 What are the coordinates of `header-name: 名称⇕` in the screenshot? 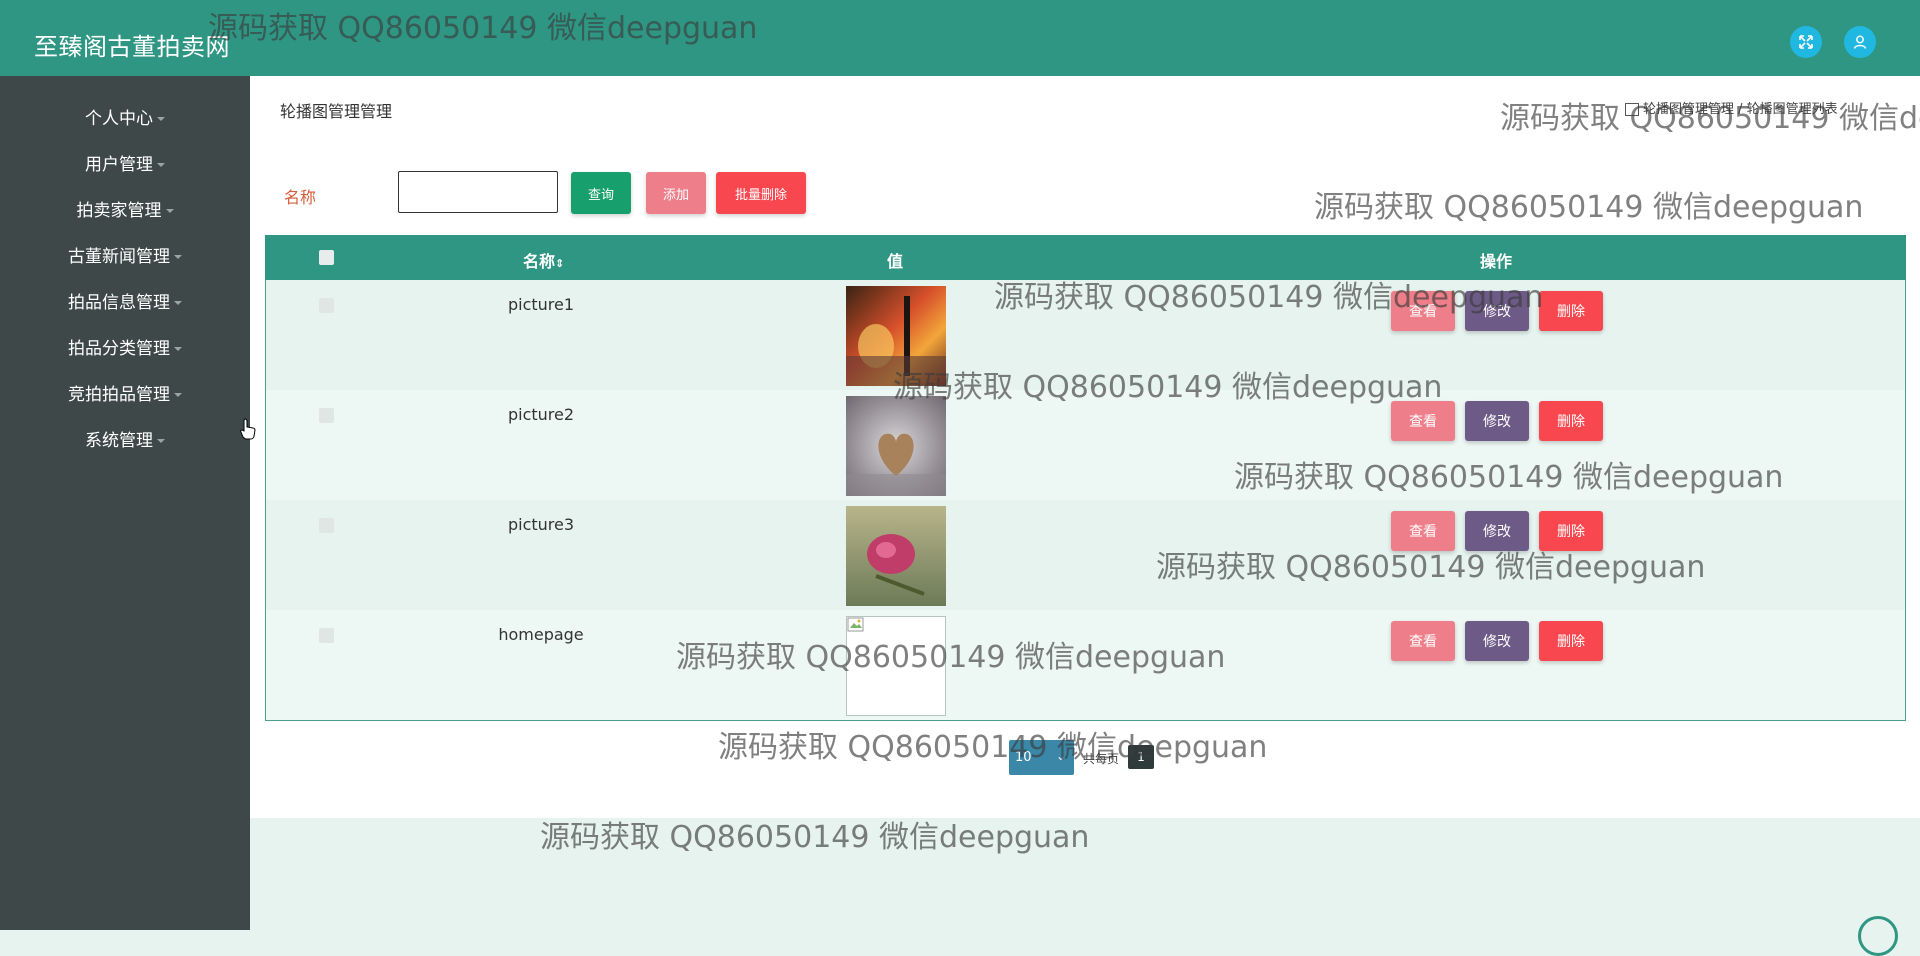 It's located at (543, 260).